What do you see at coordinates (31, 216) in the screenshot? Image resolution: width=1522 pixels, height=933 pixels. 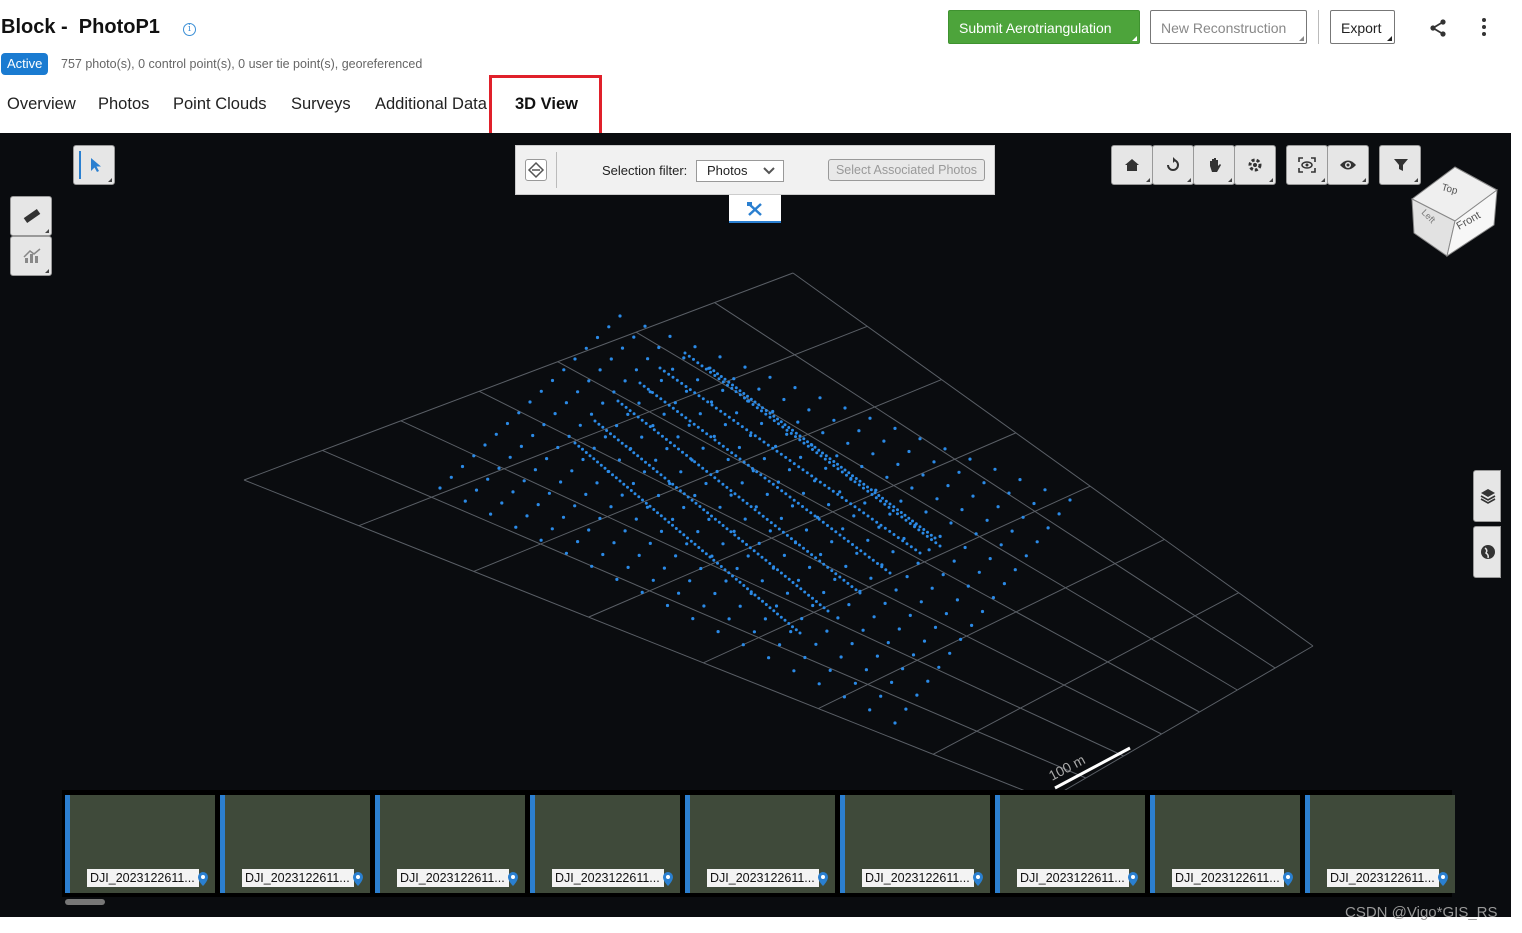 I see `measure-tool-button` at bounding box center [31, 216].